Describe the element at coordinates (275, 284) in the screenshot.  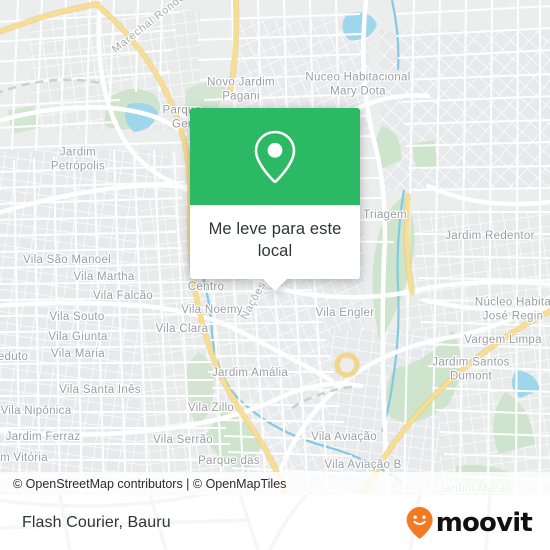
I see `popup-tail` at that location.